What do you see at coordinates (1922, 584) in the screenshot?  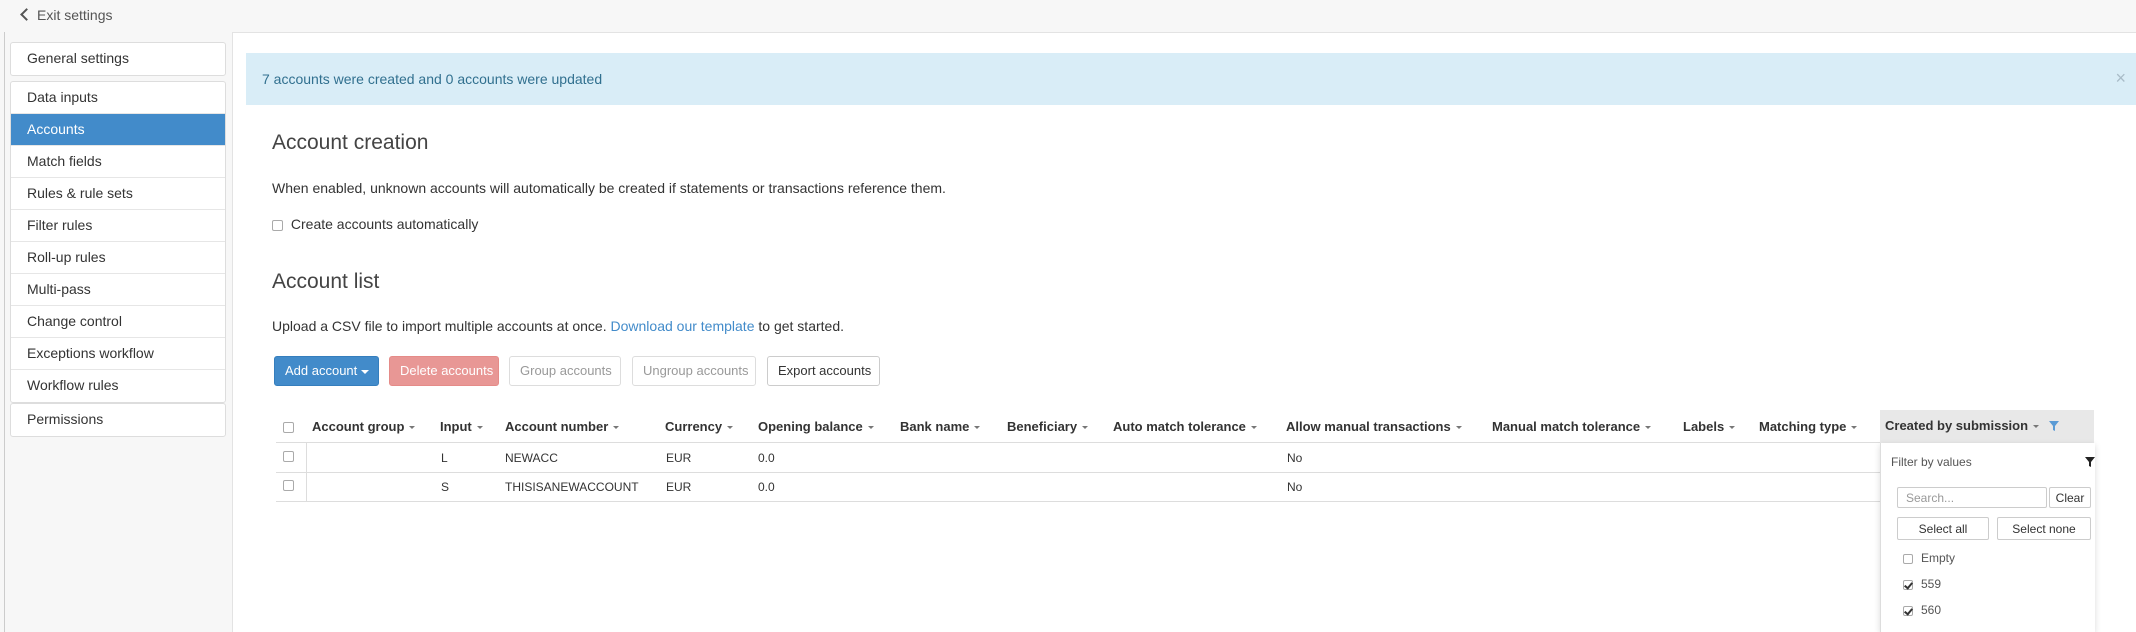 I see `filter-option-559: 559` at bounding box center [1922, 584].